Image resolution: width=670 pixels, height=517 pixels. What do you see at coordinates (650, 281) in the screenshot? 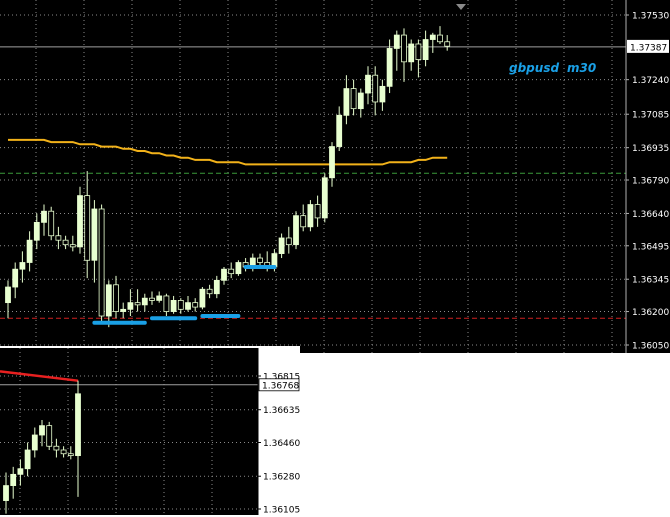
I see `price-label: 1.36345` at bounding box center [650, 281].